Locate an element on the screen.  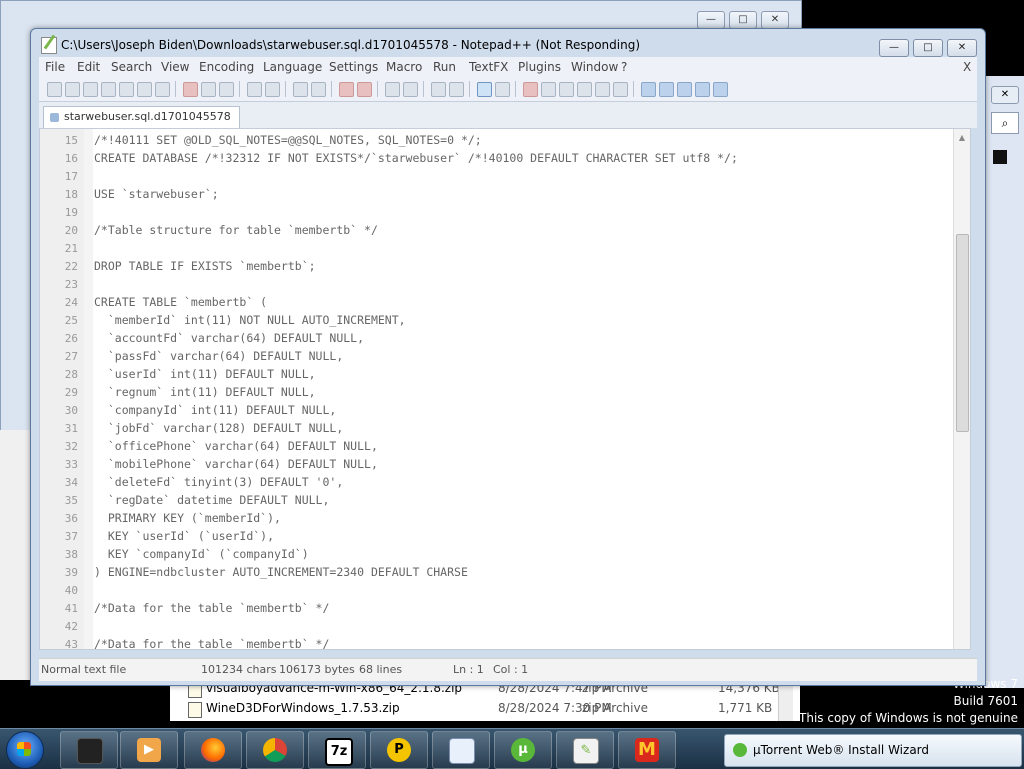
menu-file: File is located at coordinates (55, 67).